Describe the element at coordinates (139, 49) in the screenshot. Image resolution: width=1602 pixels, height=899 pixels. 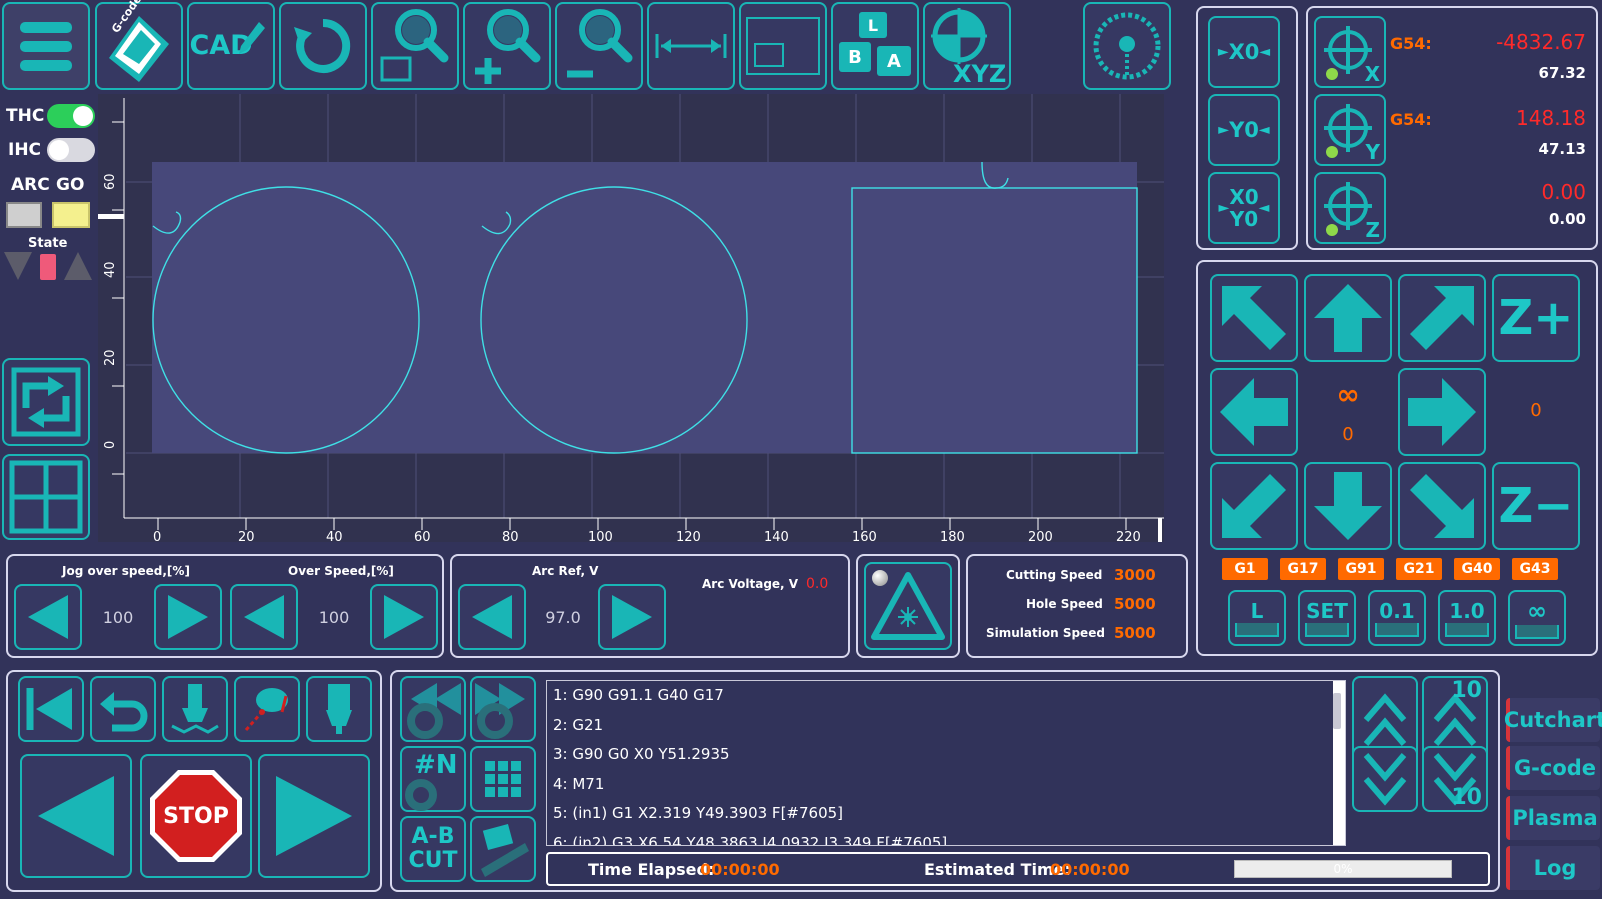
I see `gcode-file-icon` at that location.